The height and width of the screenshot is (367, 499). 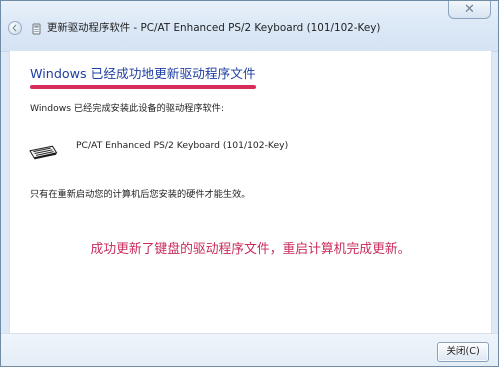 I want to click on dialog-footer: 关闭(C), so click(x=249, y=349).